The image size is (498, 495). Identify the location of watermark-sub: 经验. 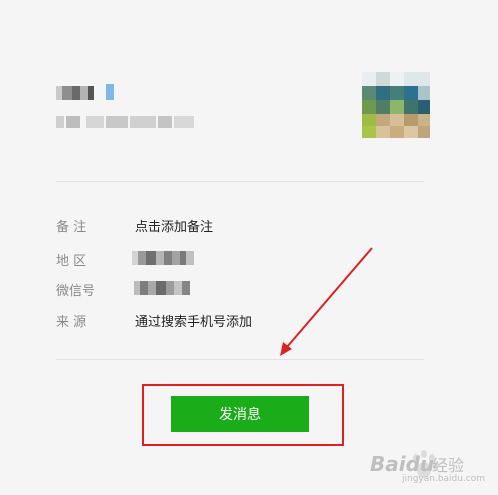
(448, 465).